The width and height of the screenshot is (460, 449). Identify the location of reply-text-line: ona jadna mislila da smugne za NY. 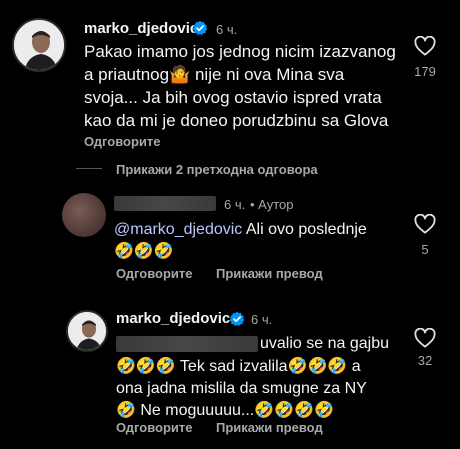
(241, 388).